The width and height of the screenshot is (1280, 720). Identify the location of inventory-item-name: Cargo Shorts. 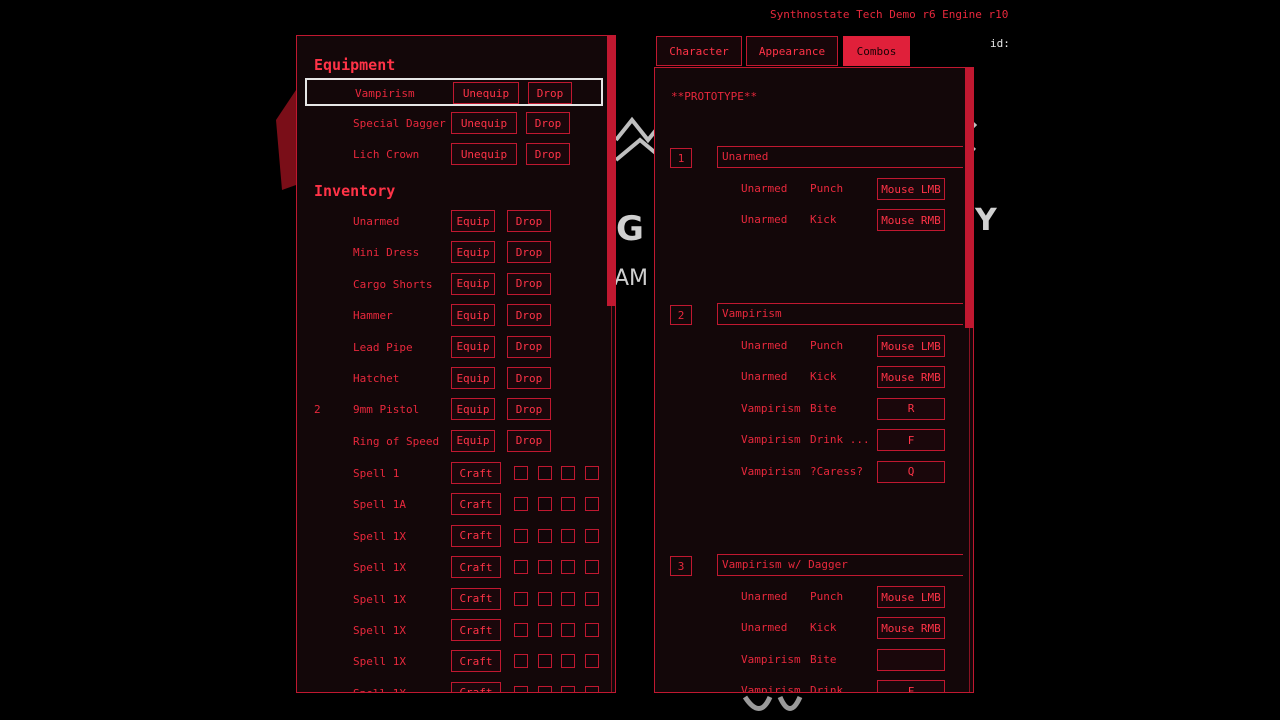
(393, 284).